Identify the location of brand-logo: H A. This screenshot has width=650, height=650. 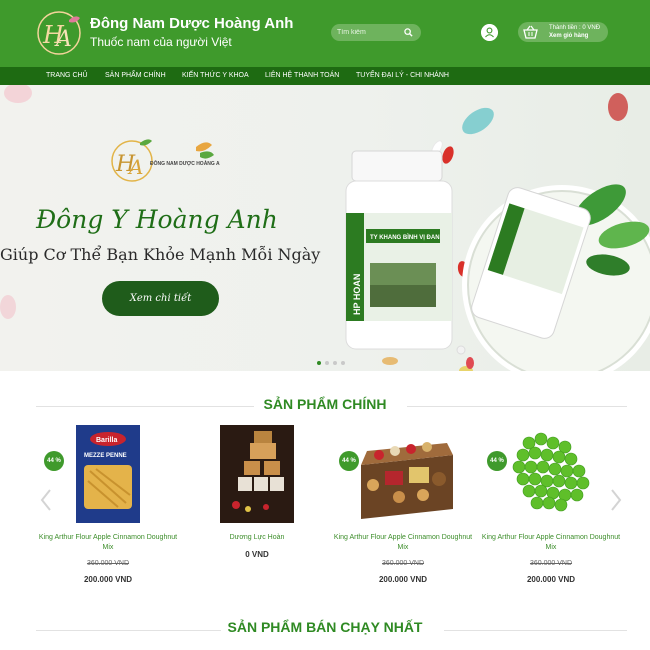
(59, 33).